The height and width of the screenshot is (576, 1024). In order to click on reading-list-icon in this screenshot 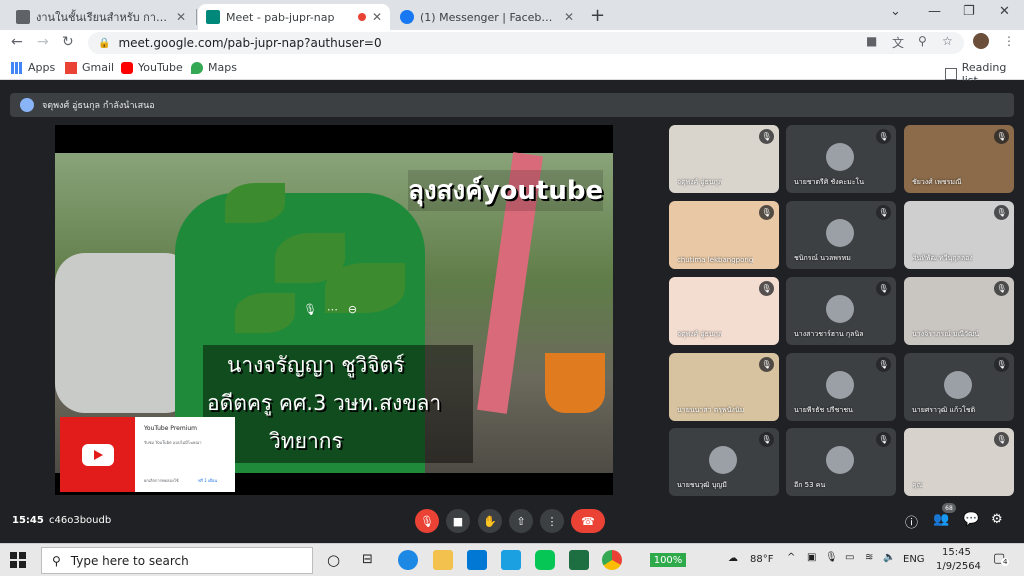, I will do `click(951, 74)`.